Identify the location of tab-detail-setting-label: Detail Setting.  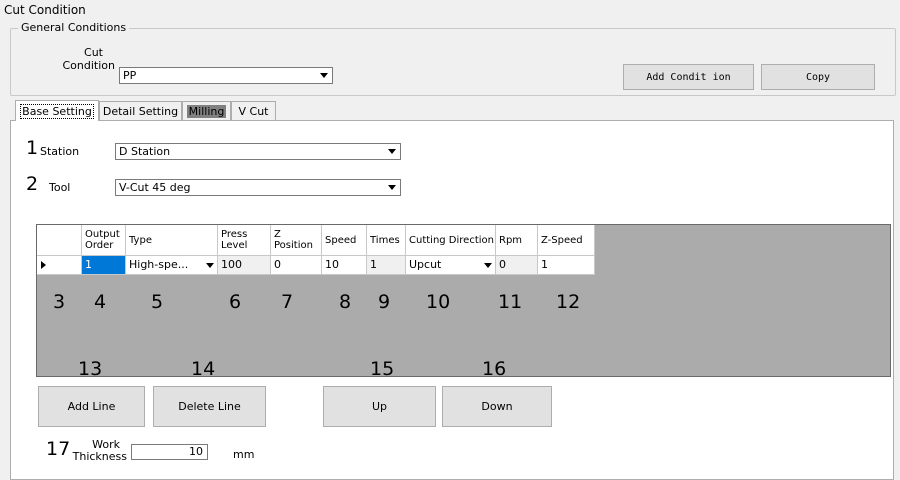
(140, 111).